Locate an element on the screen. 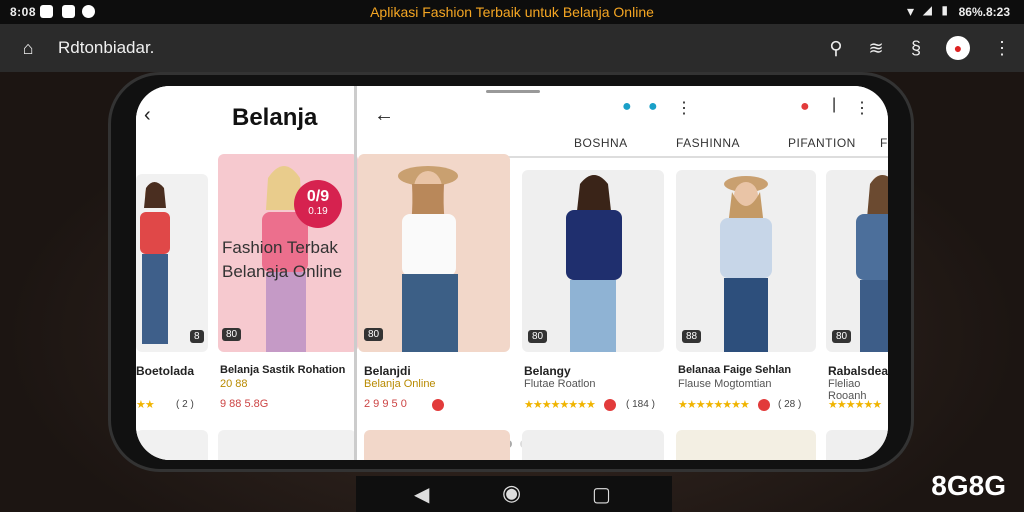  star-rating: ★★★★★★ is located at coordinates (855, 405).